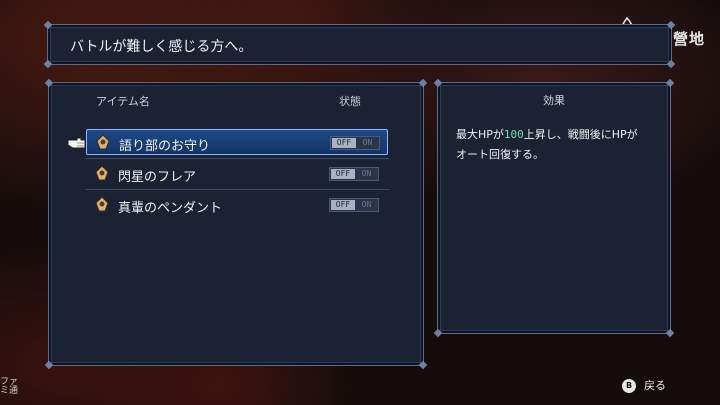 Image resolution: width=720 pixels, height=405 pixels. What do you see at coordinates (556, 145) in the screenshot?
I see `effect-description: 最大HPが100上昇し、戦闘後にHPが オート回復する。` at bounding box center [556, 145].